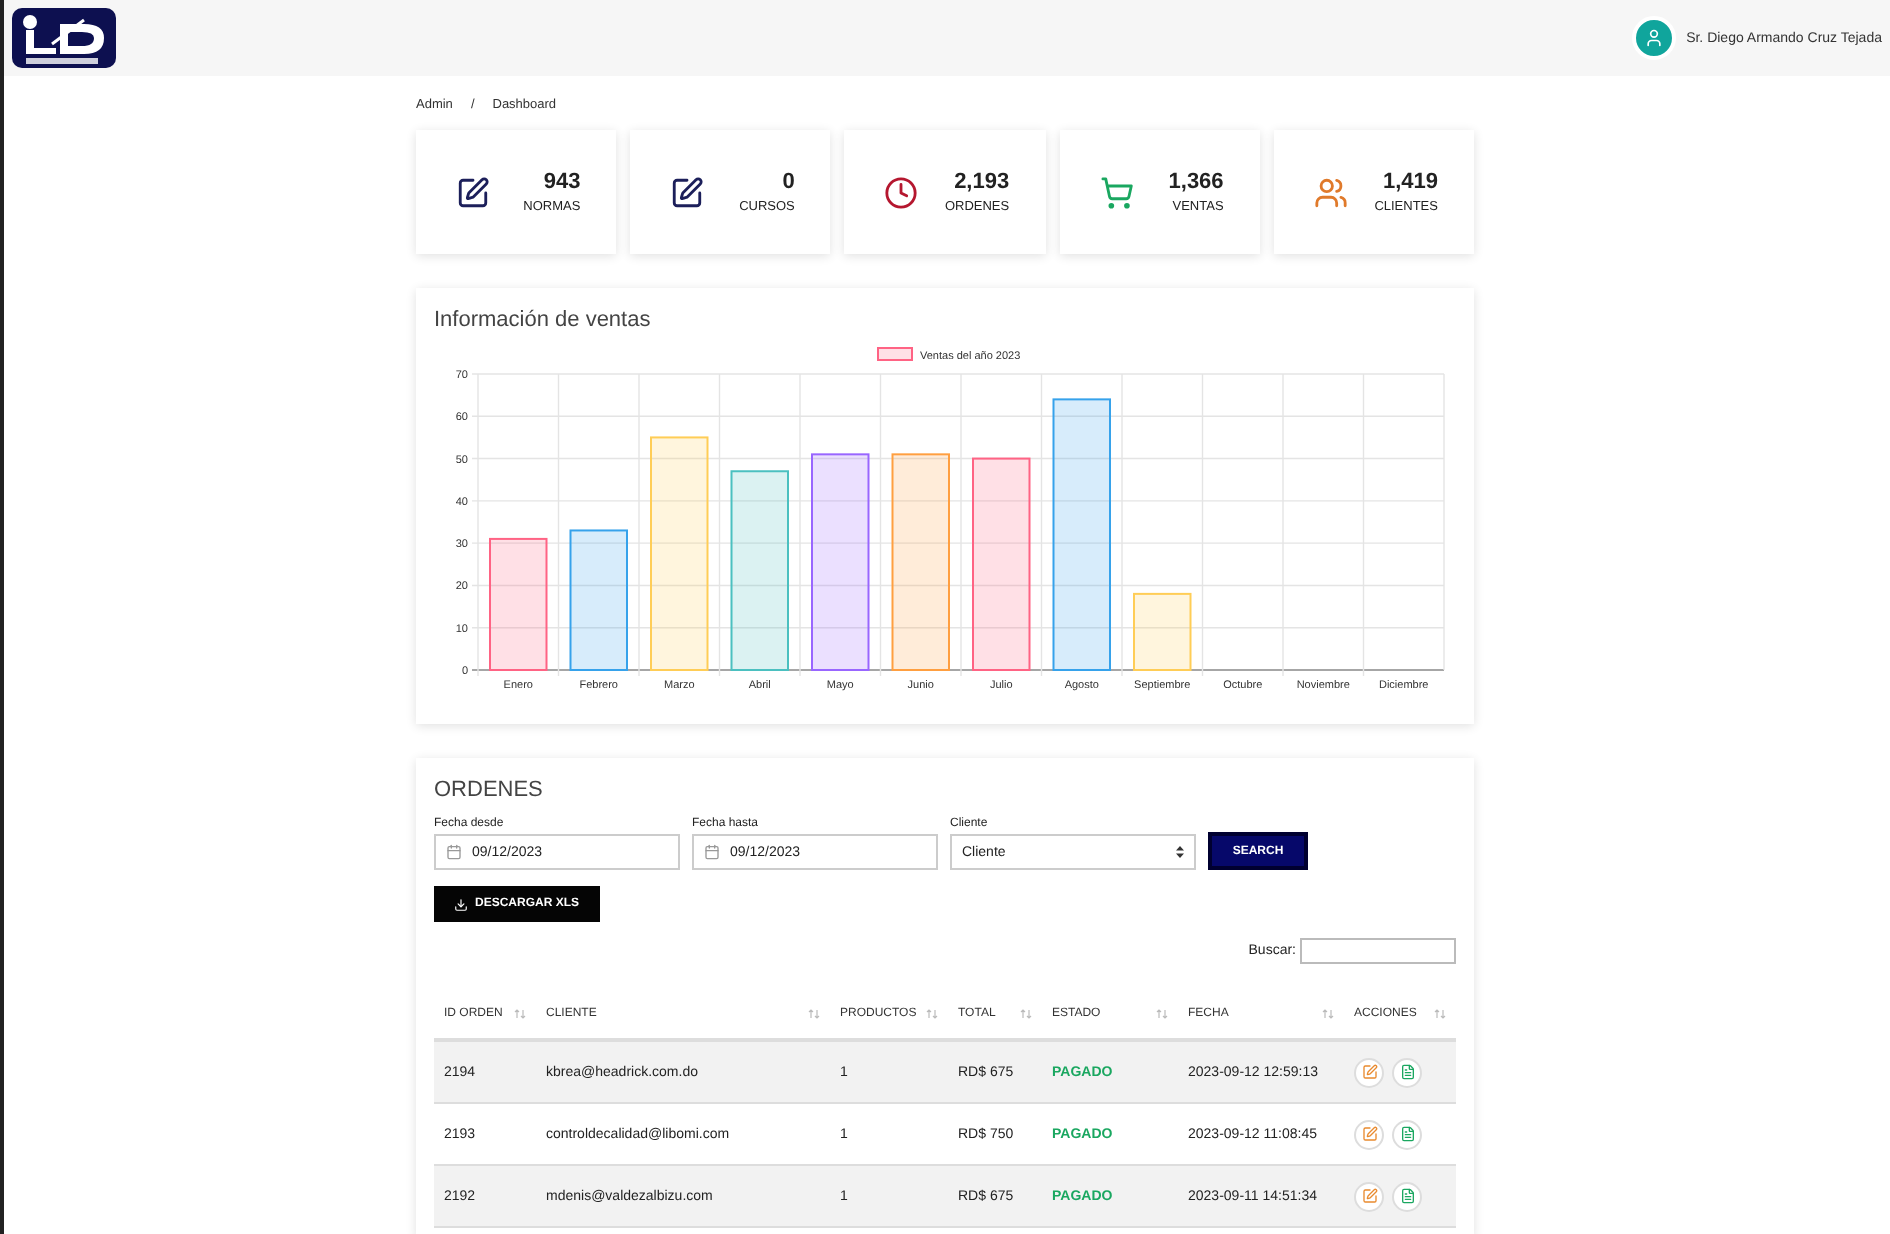 The height and width of the screenshot is (1234, 1890). What do you see at coordinates (1330, 192) in the screenshot?
I see `users-icon` at bounding box center [1330, 192].